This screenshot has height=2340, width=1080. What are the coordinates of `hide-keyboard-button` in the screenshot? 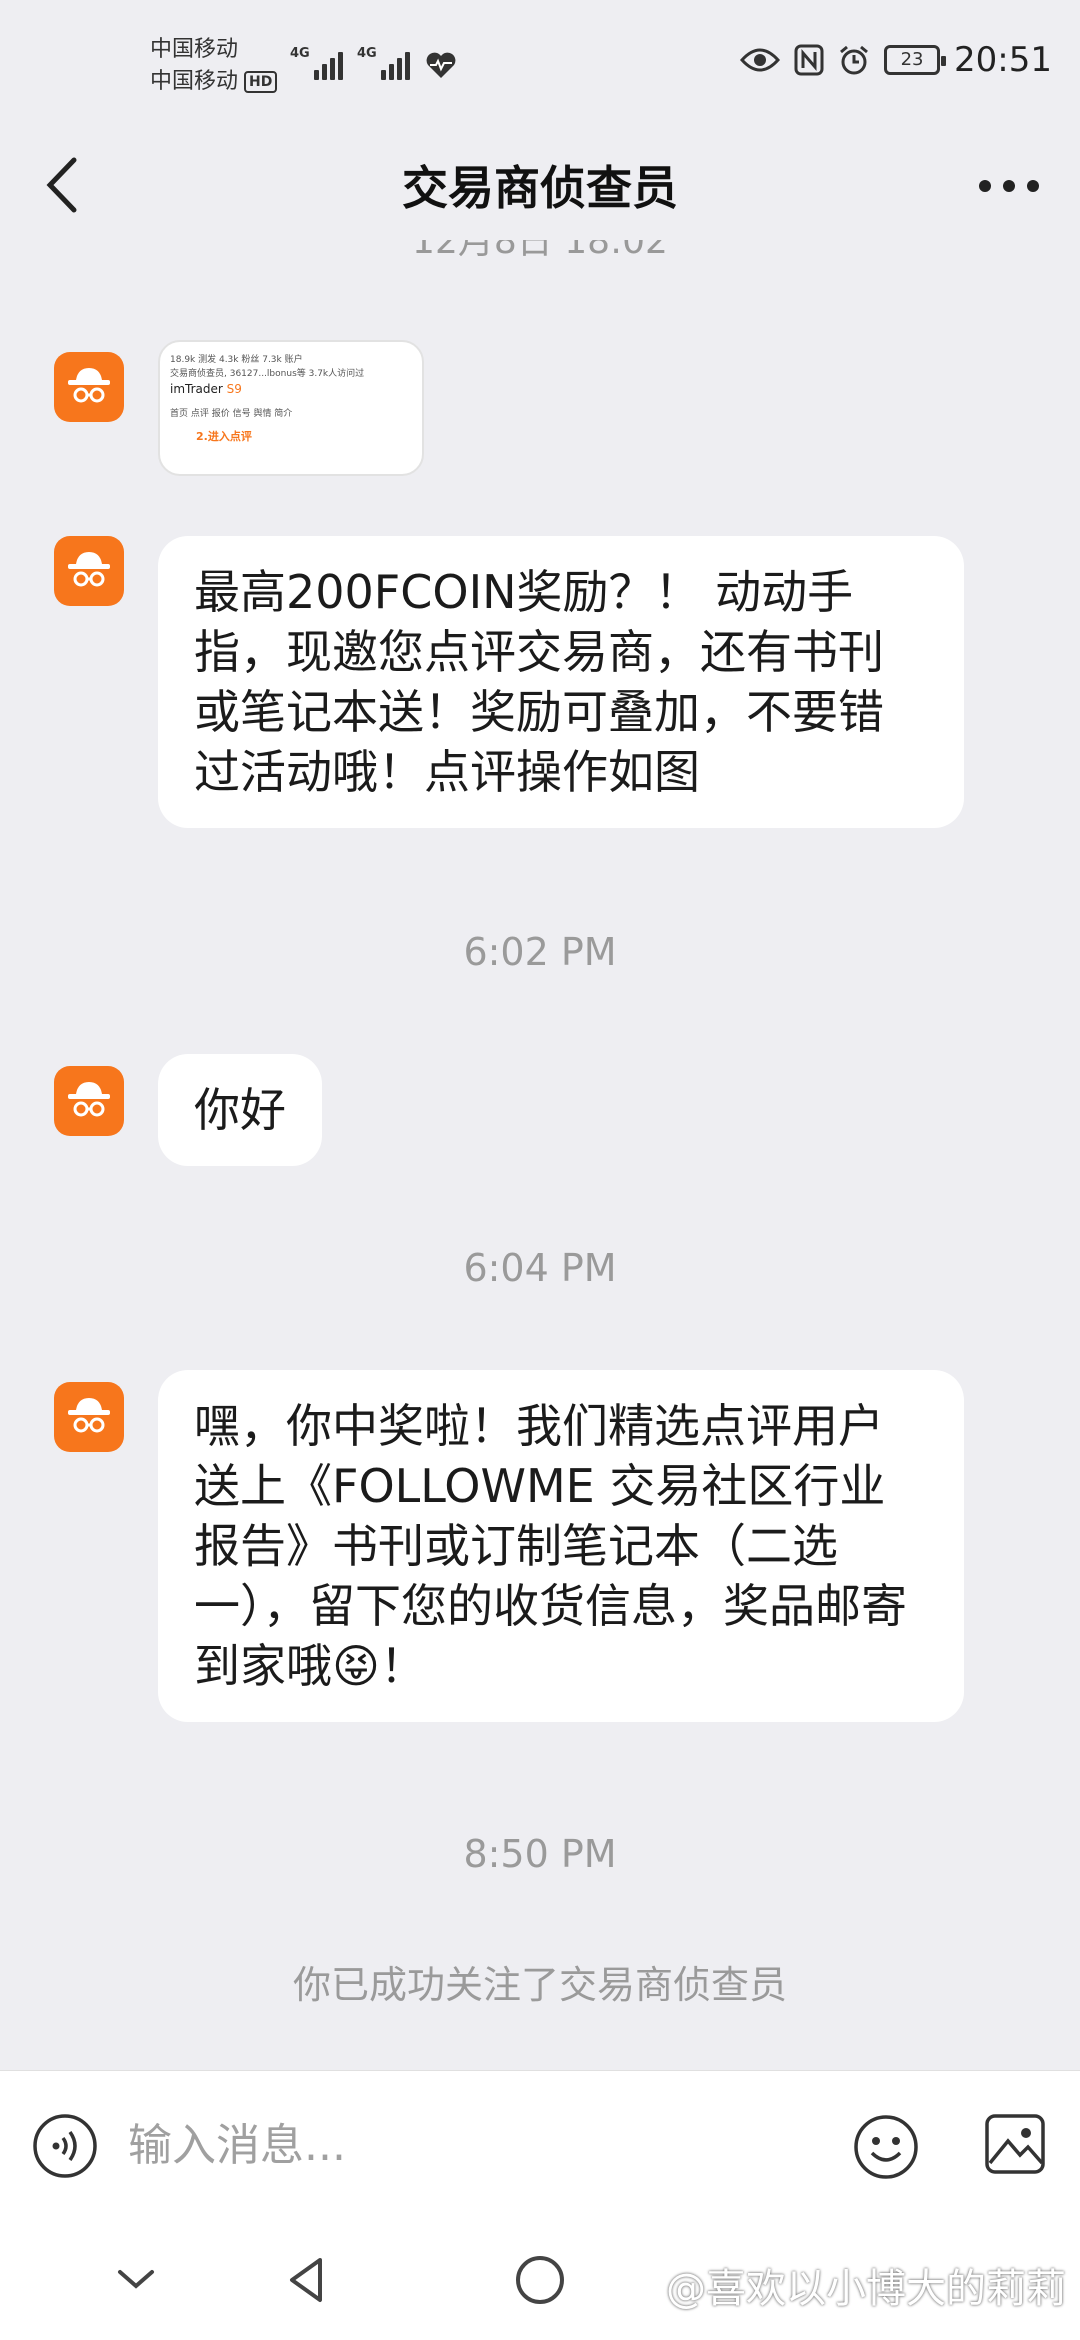 It's located at (136, 2280).